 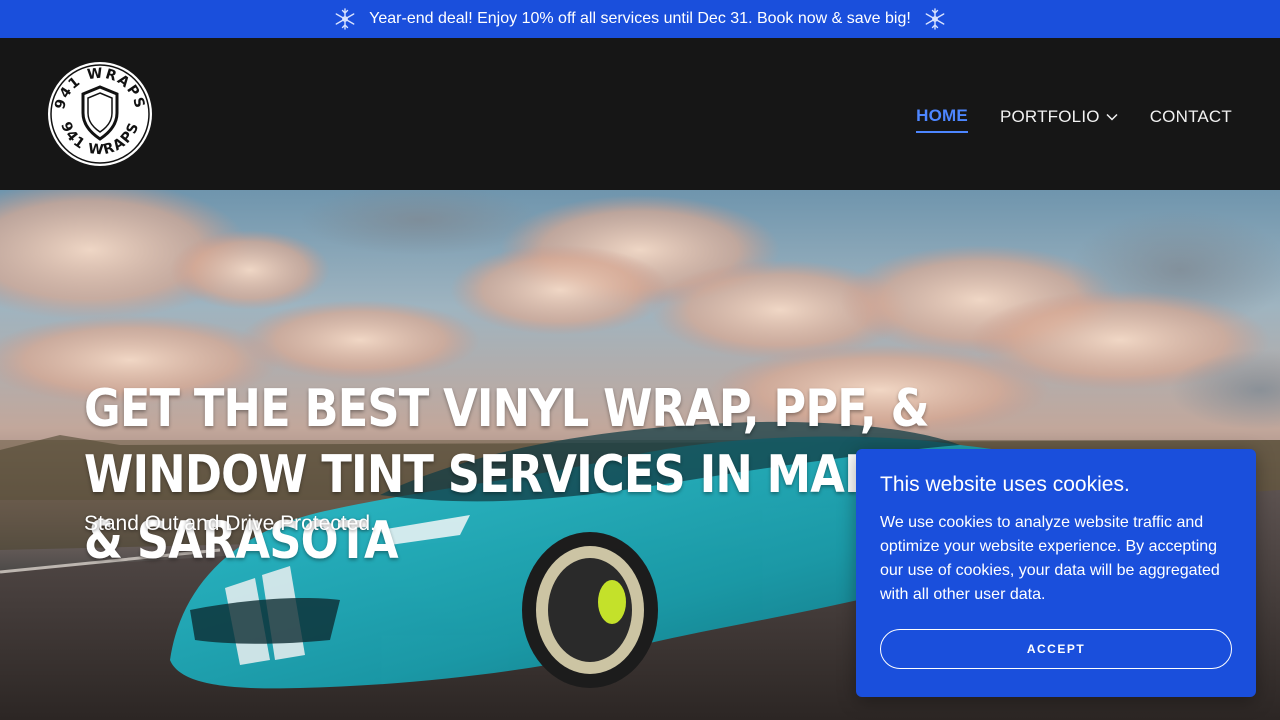 I want to click on hero-subtitle: Stand Out and Drive Protected., so click(x=230, y=523).